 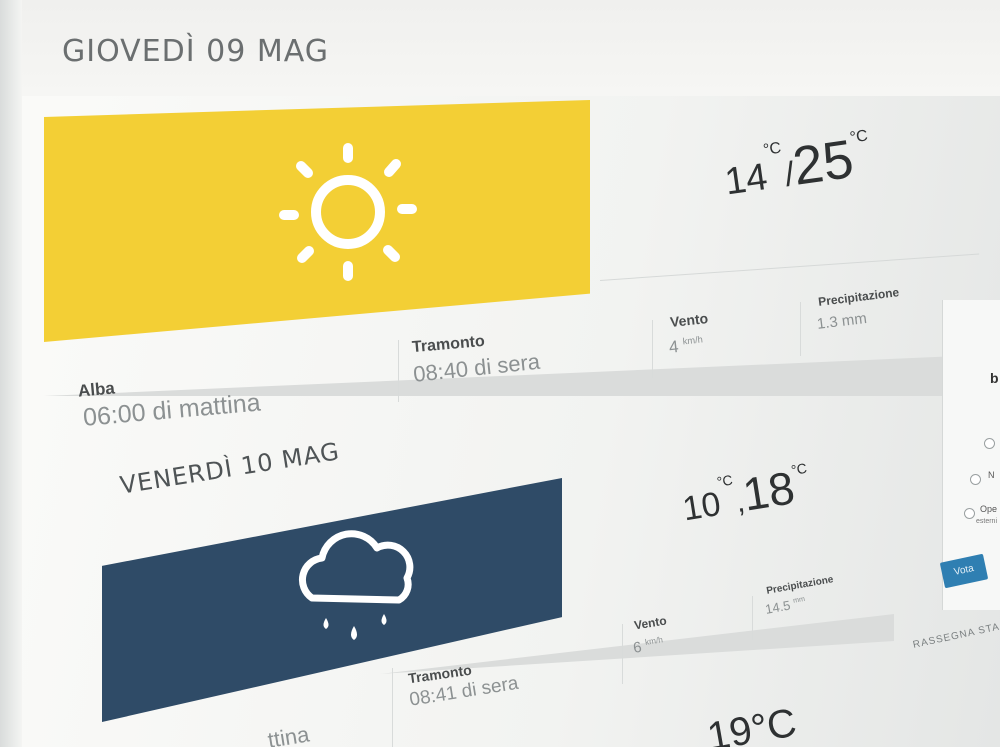 I want to click on next-day-temperature: 19°C, so click(x=752, y=723).